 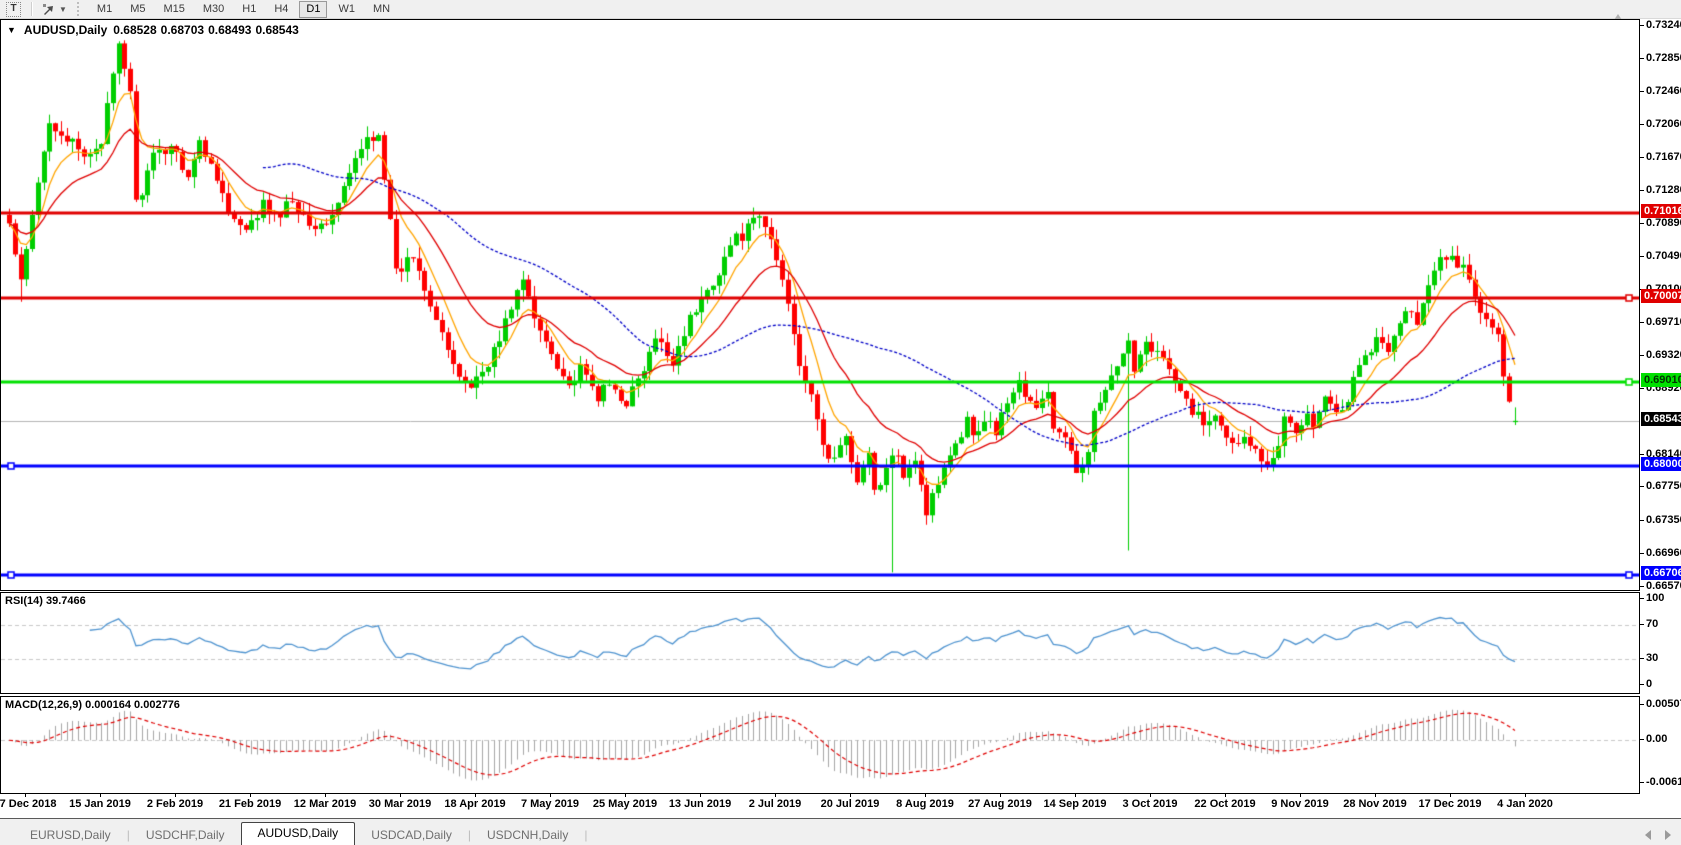 What do you see at coordinates (100, 804) in the screenshot?
I see `date-axis-label: 15 Jan 2019` at bounding box center [100, 804].